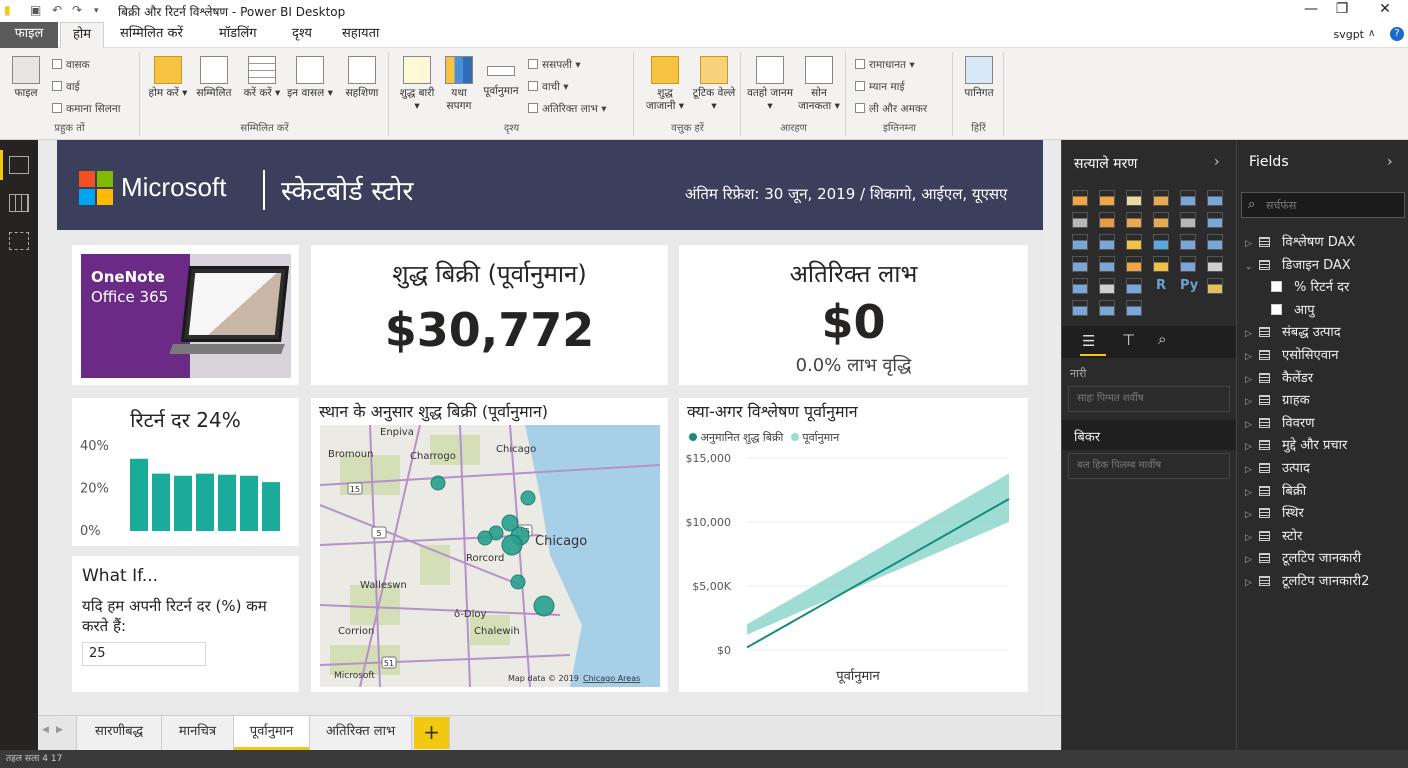 The width and height of the screenshot is (1408, 768). I want to click on format-painter-button: कमाना सिलना, so click(86, 109).